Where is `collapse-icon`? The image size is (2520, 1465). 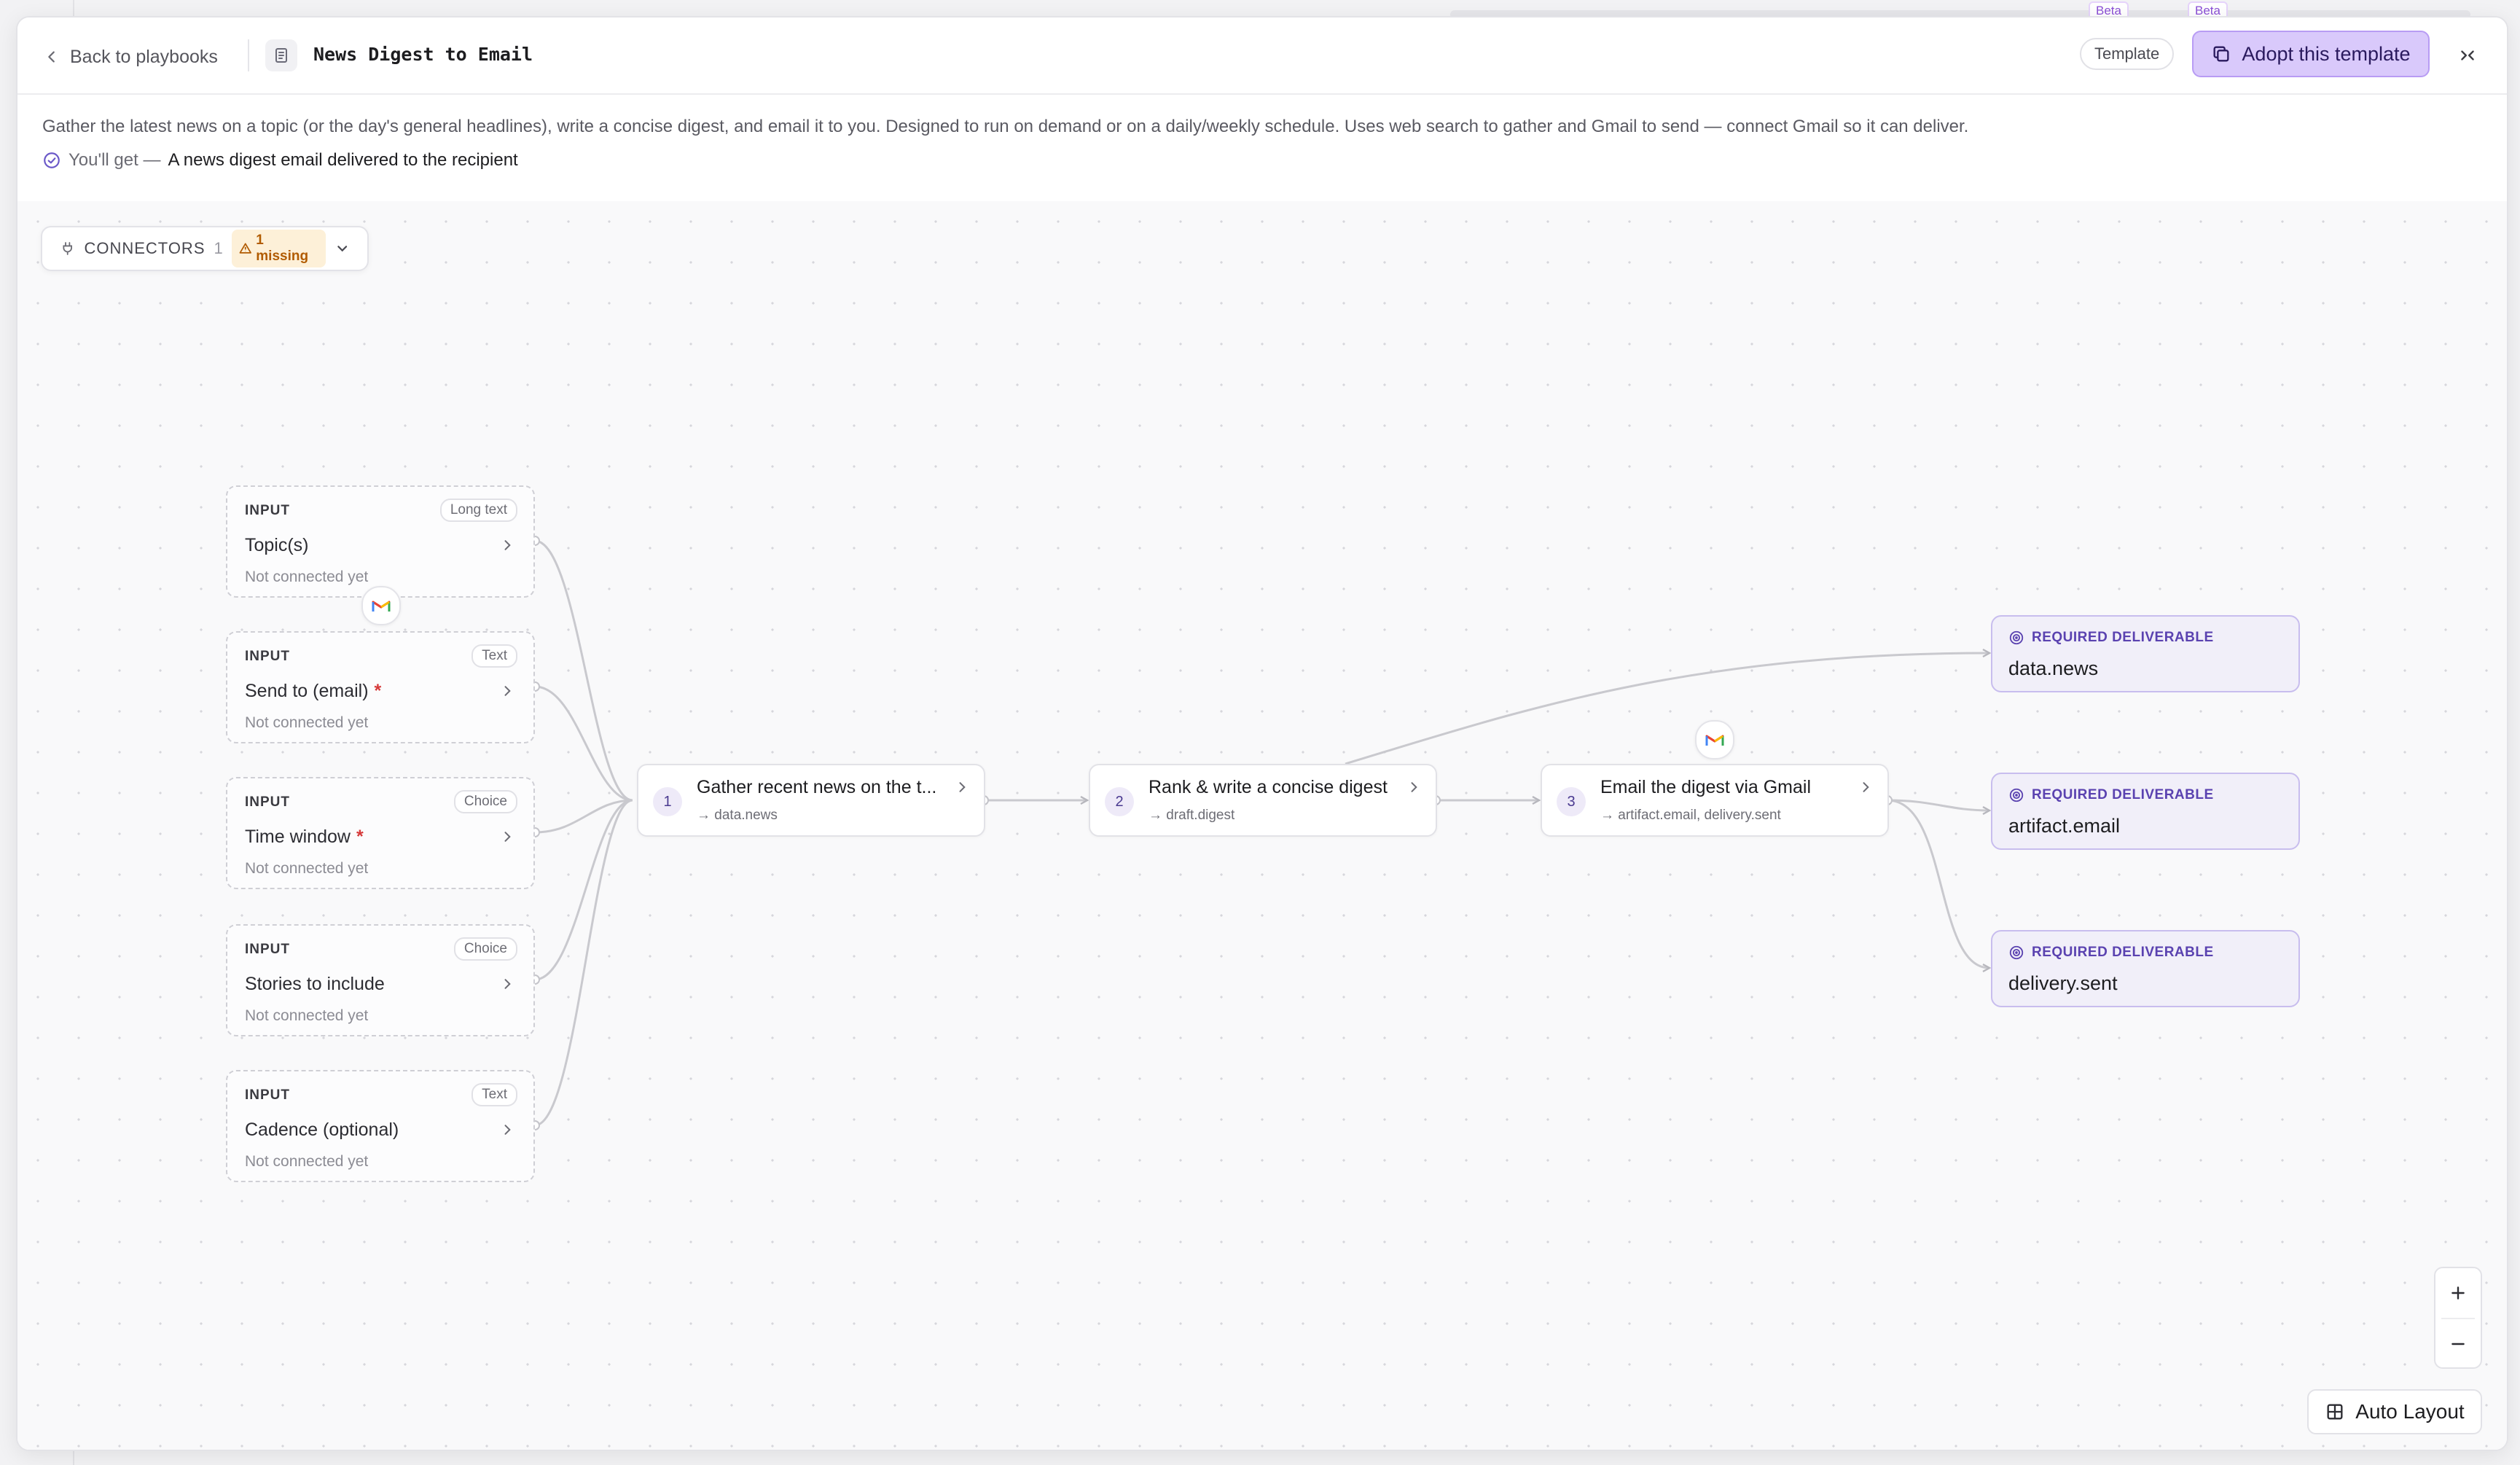
collapse-icon is located at coordinates (2467, 55).